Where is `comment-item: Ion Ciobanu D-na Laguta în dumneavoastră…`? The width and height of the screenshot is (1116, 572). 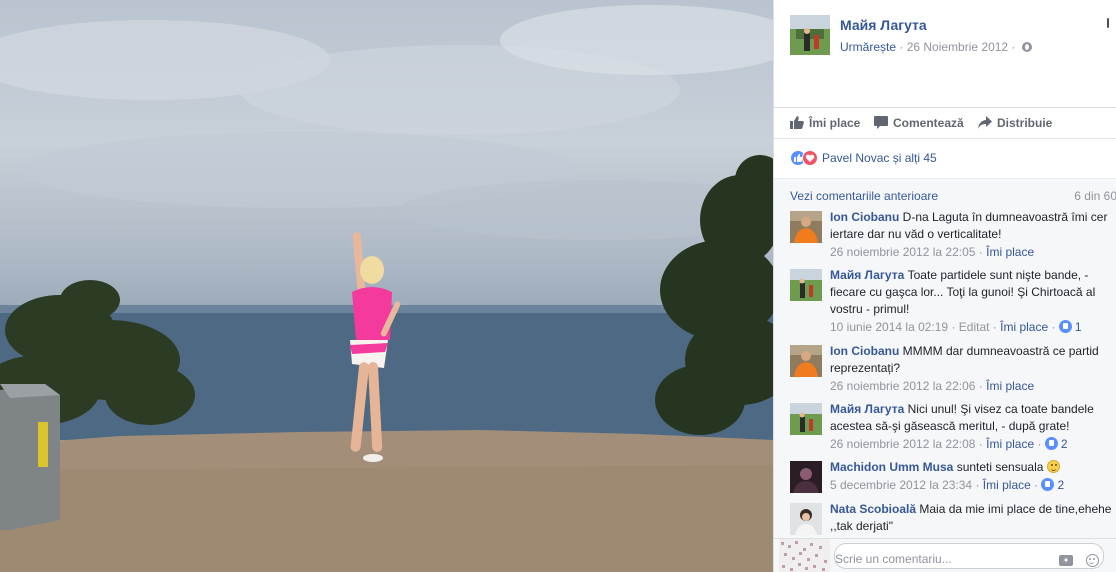
comment-item: Ion Ciobanu D-na Laguta în dumneavoastră… is located at coordinates (951, 235).